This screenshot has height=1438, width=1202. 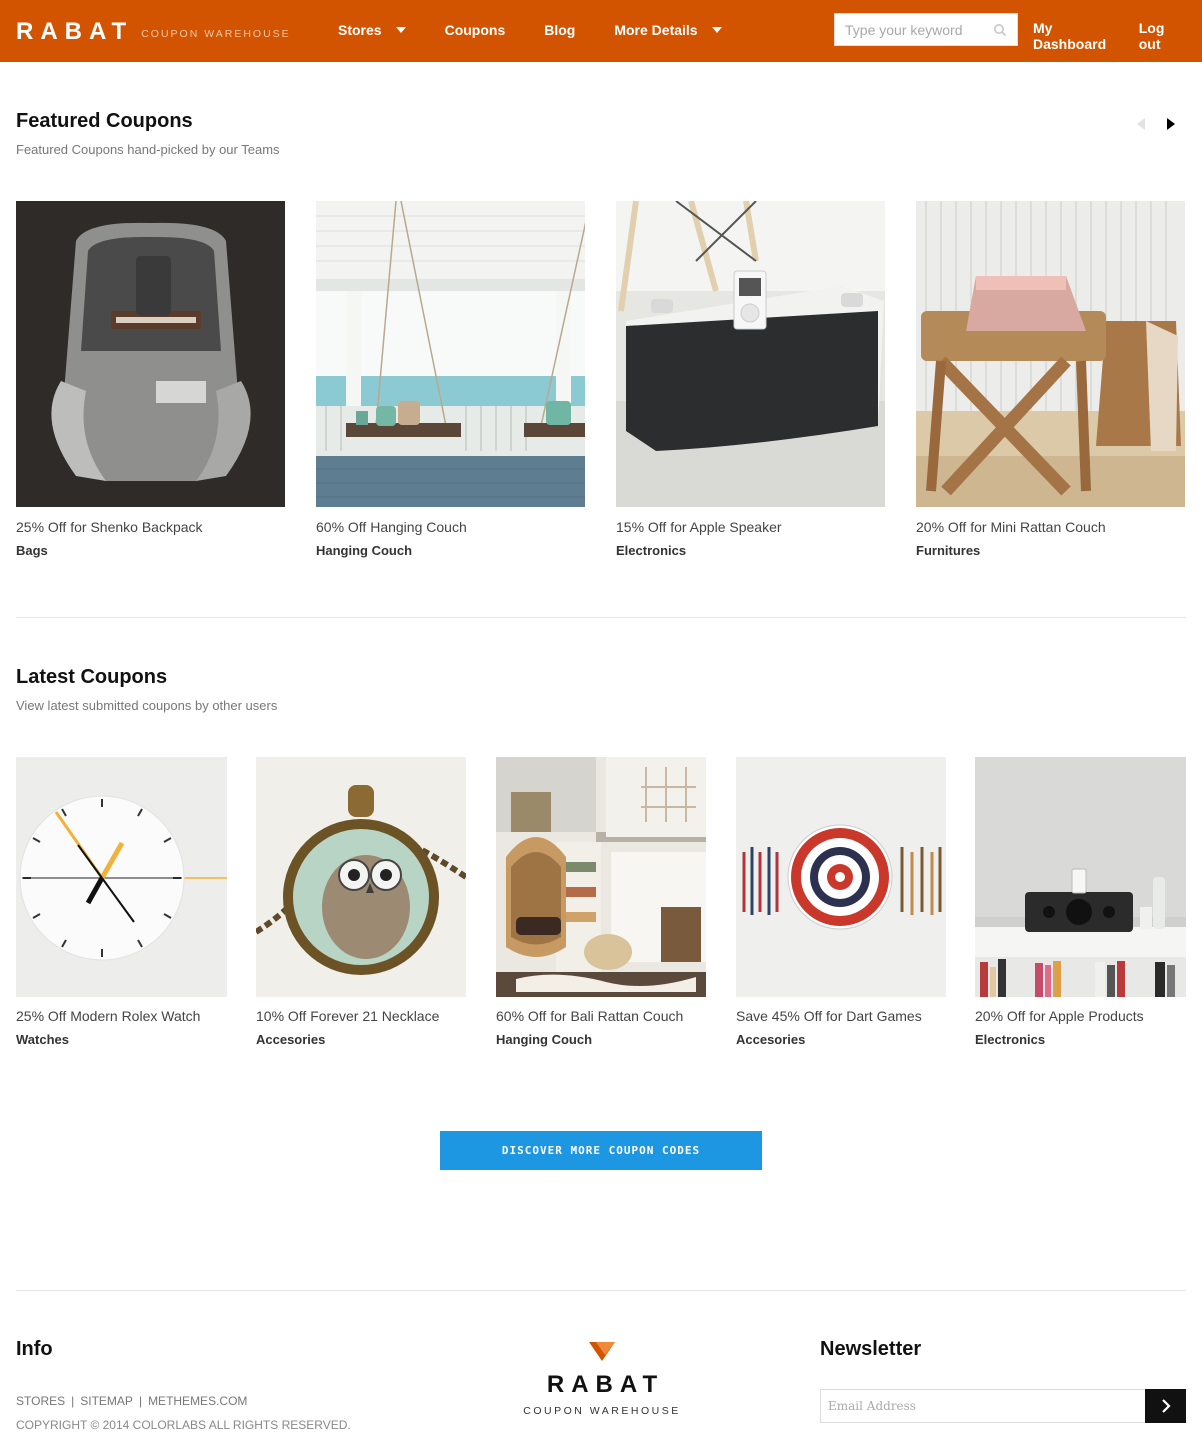 I want to click on coupon-title: 25% Off for Shenko Backpack, so click(x=109, y=527).